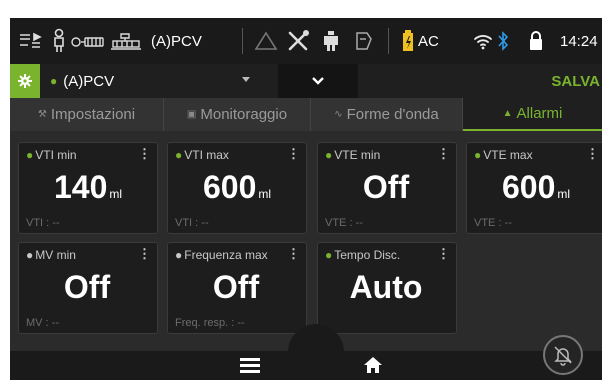 The width and height of the screenshot is (602, 380). I want to click on lock-icon, so click(536, 41).